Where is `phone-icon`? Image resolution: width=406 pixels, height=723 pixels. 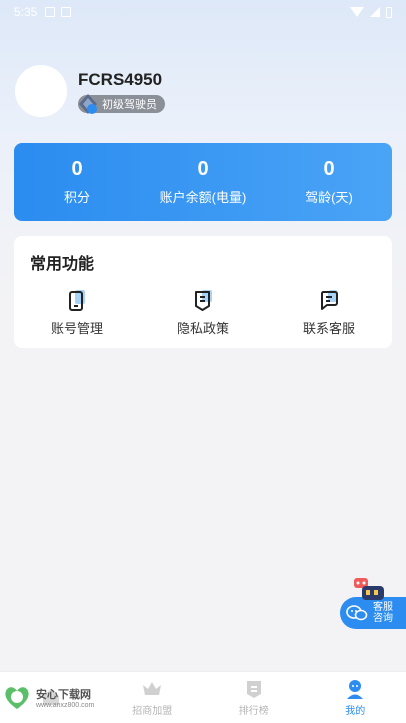 phone-icon is located at coordinates (77, 300).